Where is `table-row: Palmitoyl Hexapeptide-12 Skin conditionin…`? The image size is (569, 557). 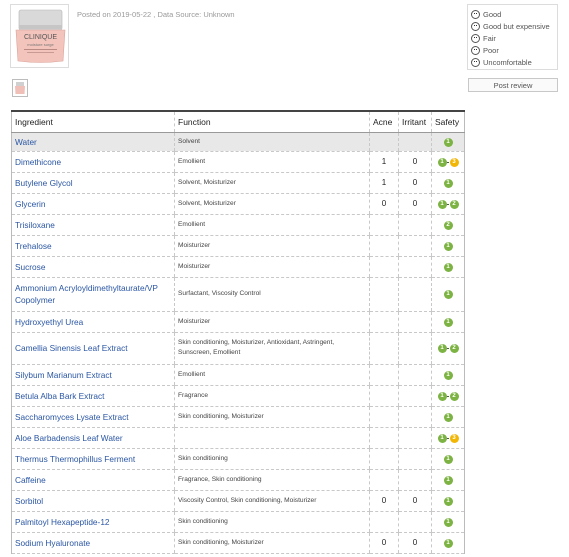
table-row: Palmitoyl Hexapeptide-12 Skin conditionin… is located at coordinates (238, 522).